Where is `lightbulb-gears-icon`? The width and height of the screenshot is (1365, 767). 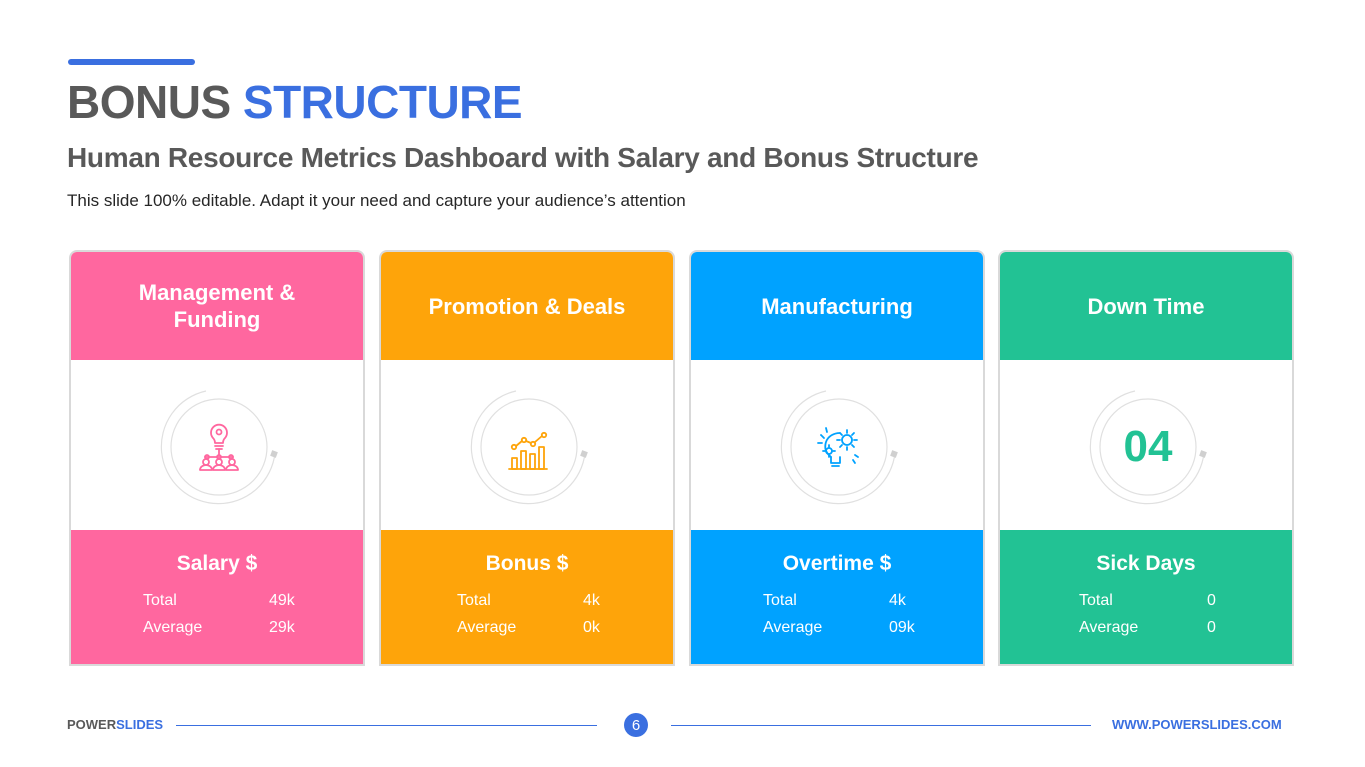 lightbulb-gears-icon is located at coordinates (839, 447).